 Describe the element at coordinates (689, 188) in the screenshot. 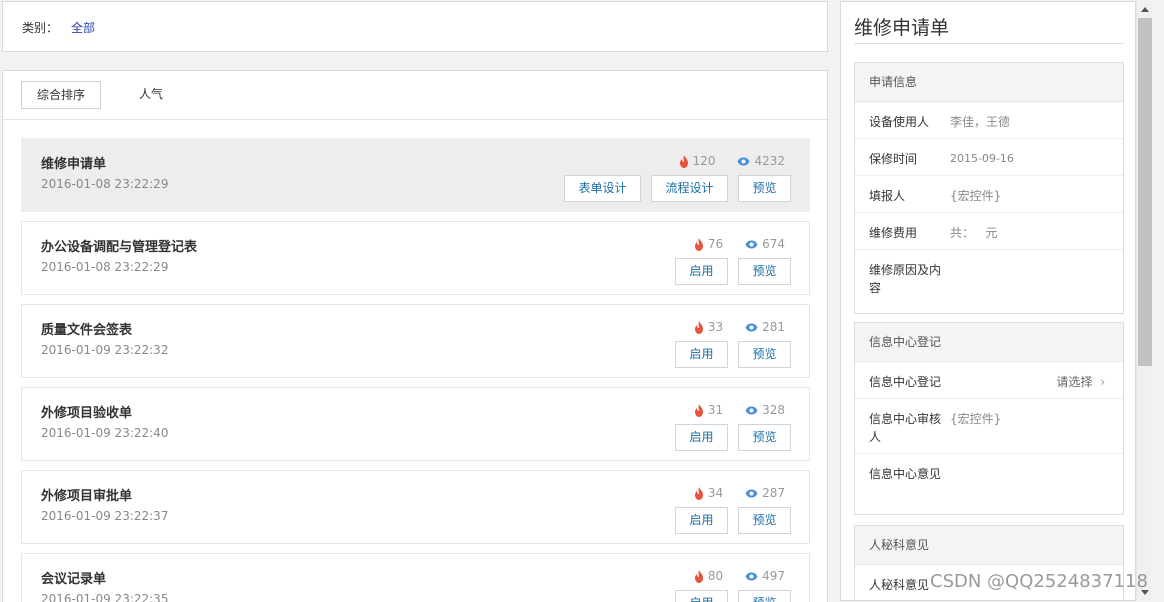

I see `flow-design-button: 流程设计` at that location.